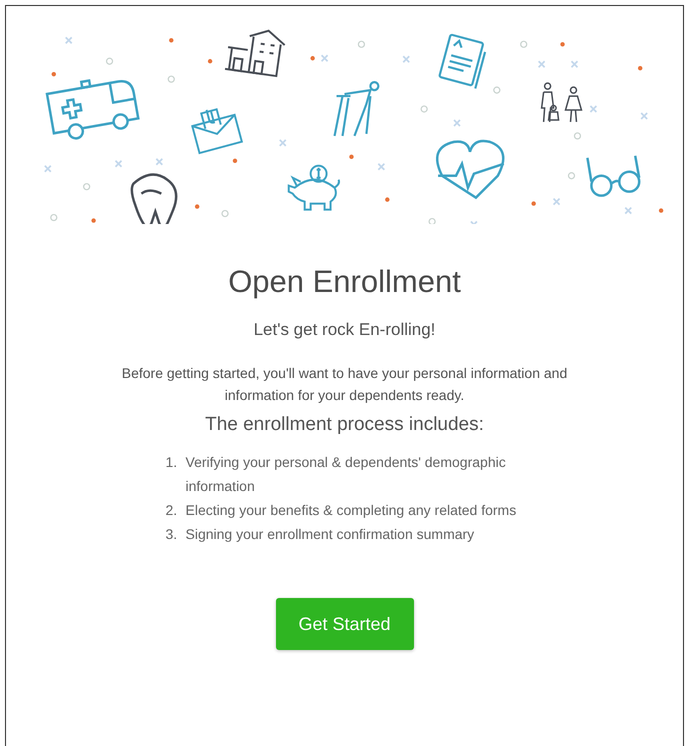 This screenshot has height=746, width=686. I want to click on step-text: Verifying your personal & dependents' demographic information, so click(346, 474).